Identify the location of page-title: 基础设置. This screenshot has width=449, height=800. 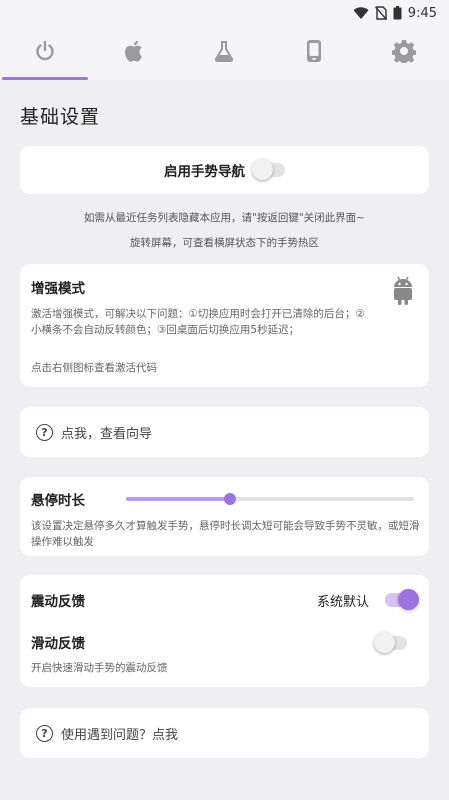
(60, 117).